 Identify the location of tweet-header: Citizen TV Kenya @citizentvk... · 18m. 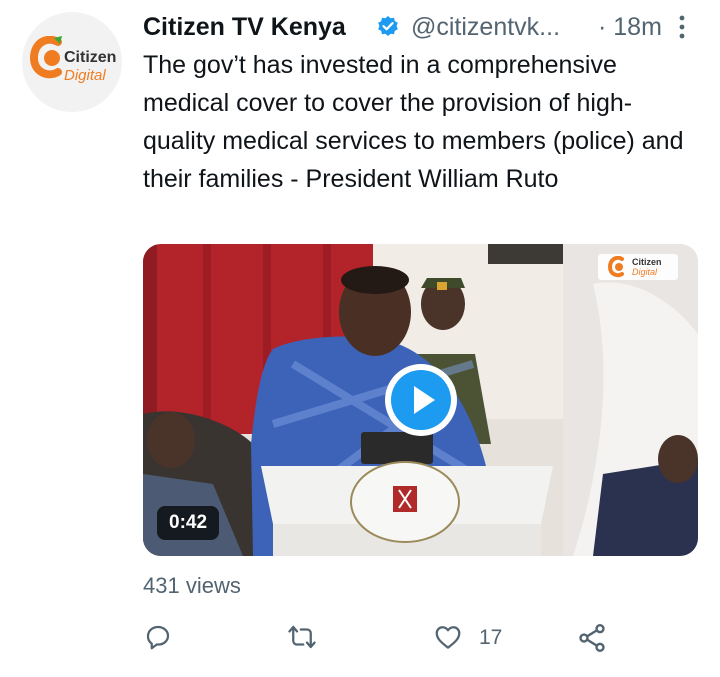
(424, 27).